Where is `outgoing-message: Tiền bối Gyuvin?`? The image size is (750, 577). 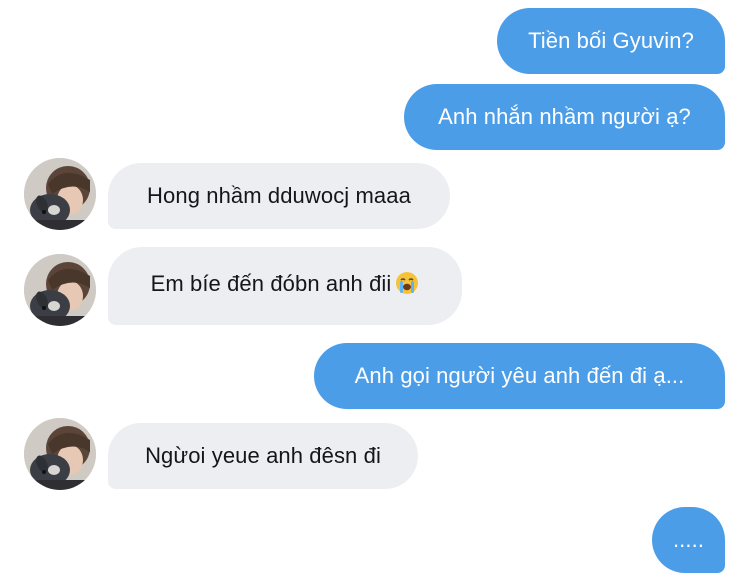 outgoing-message: Tiền bối Gyuvin? is located at coordinates (611, 41).